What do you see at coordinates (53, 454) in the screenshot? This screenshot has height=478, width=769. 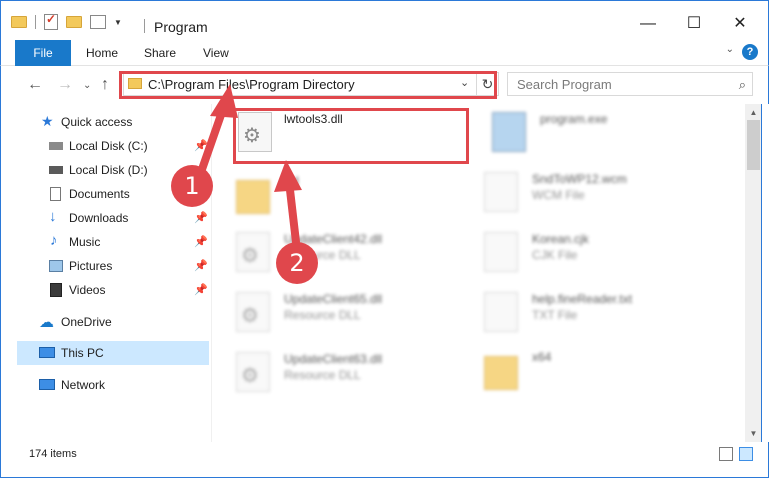 I see `item-count: 174 items` at bounding box center [53, 454].